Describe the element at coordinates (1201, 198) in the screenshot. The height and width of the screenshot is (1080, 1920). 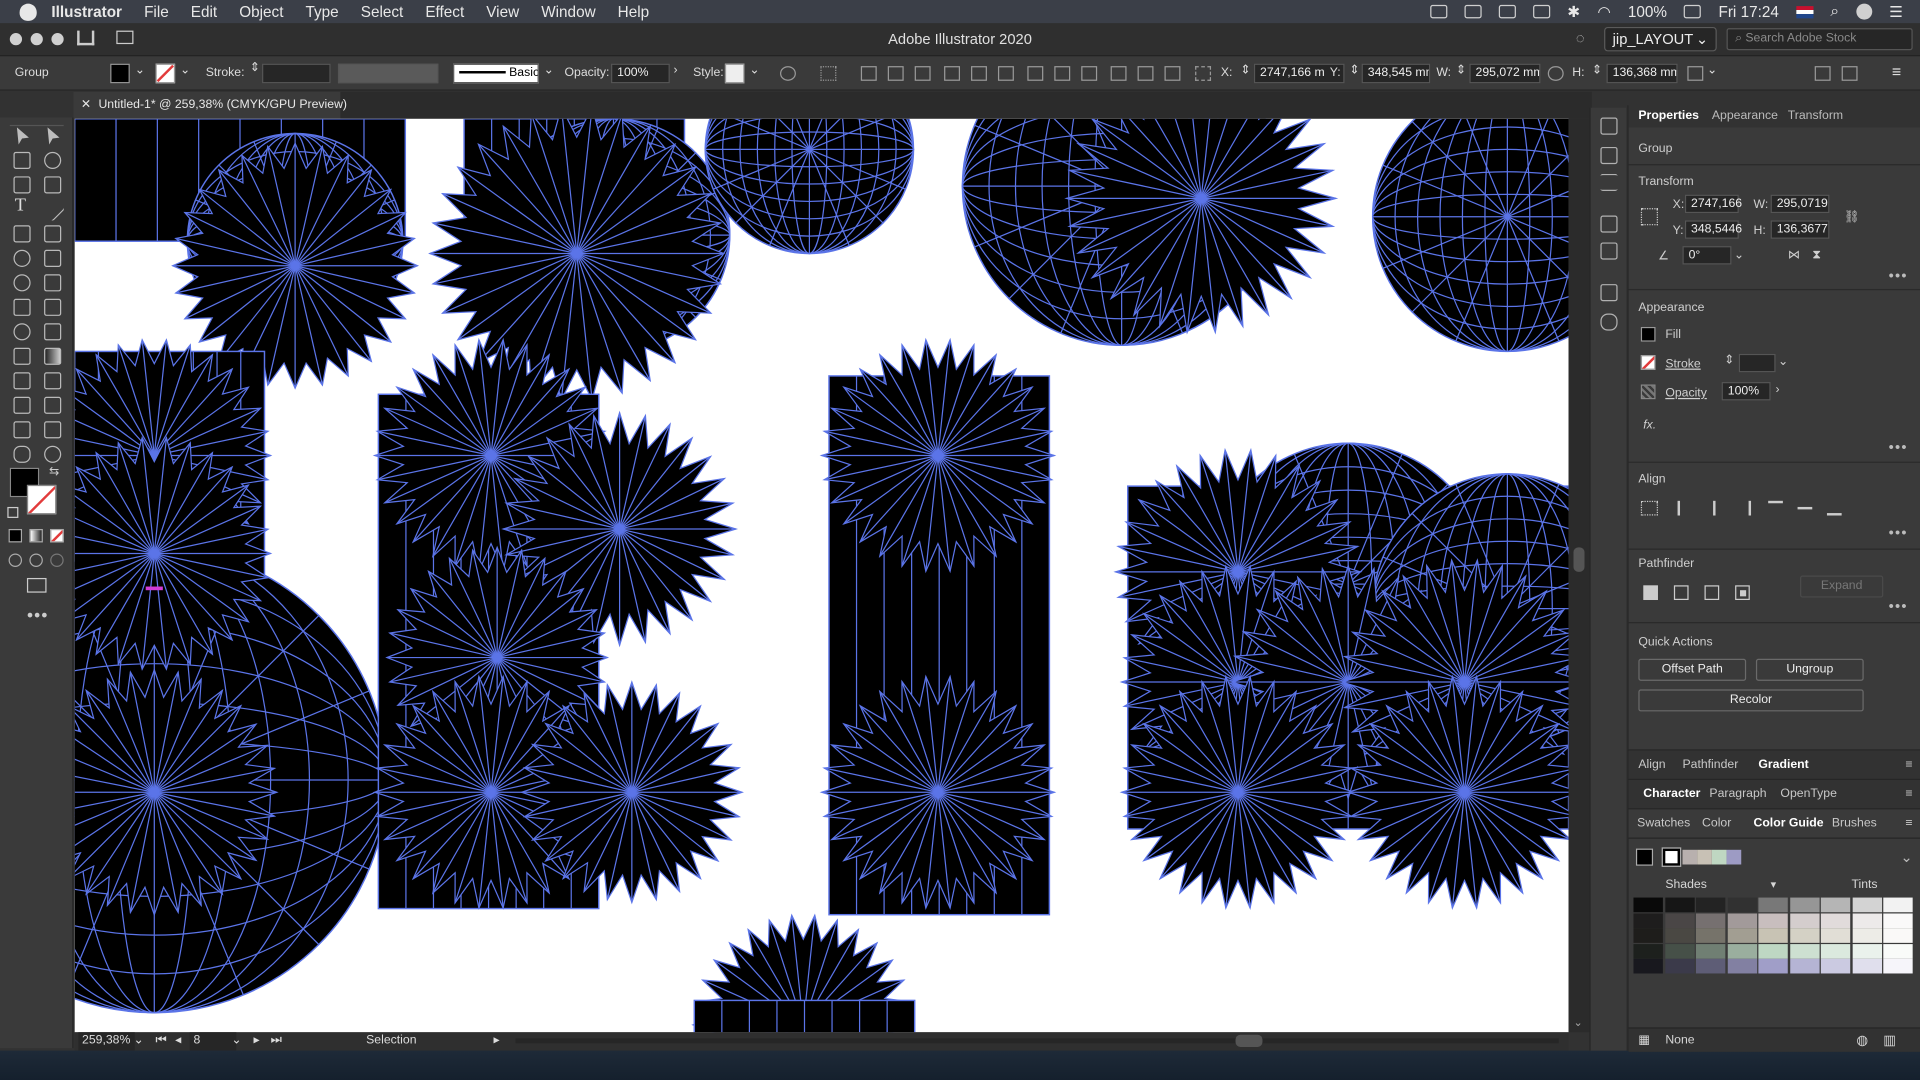
I see `top-right-burst-center` at that location.